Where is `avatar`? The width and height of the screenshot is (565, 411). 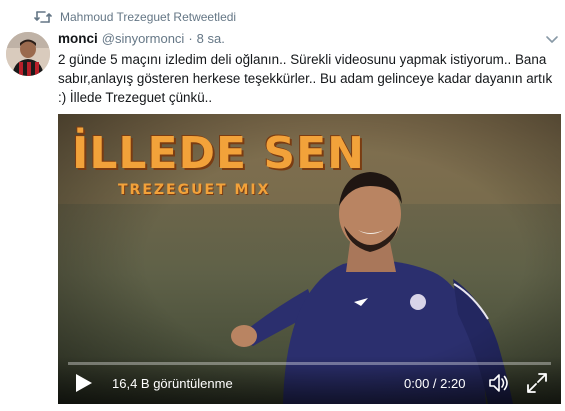 avatar is located at coordinates (28, 54).